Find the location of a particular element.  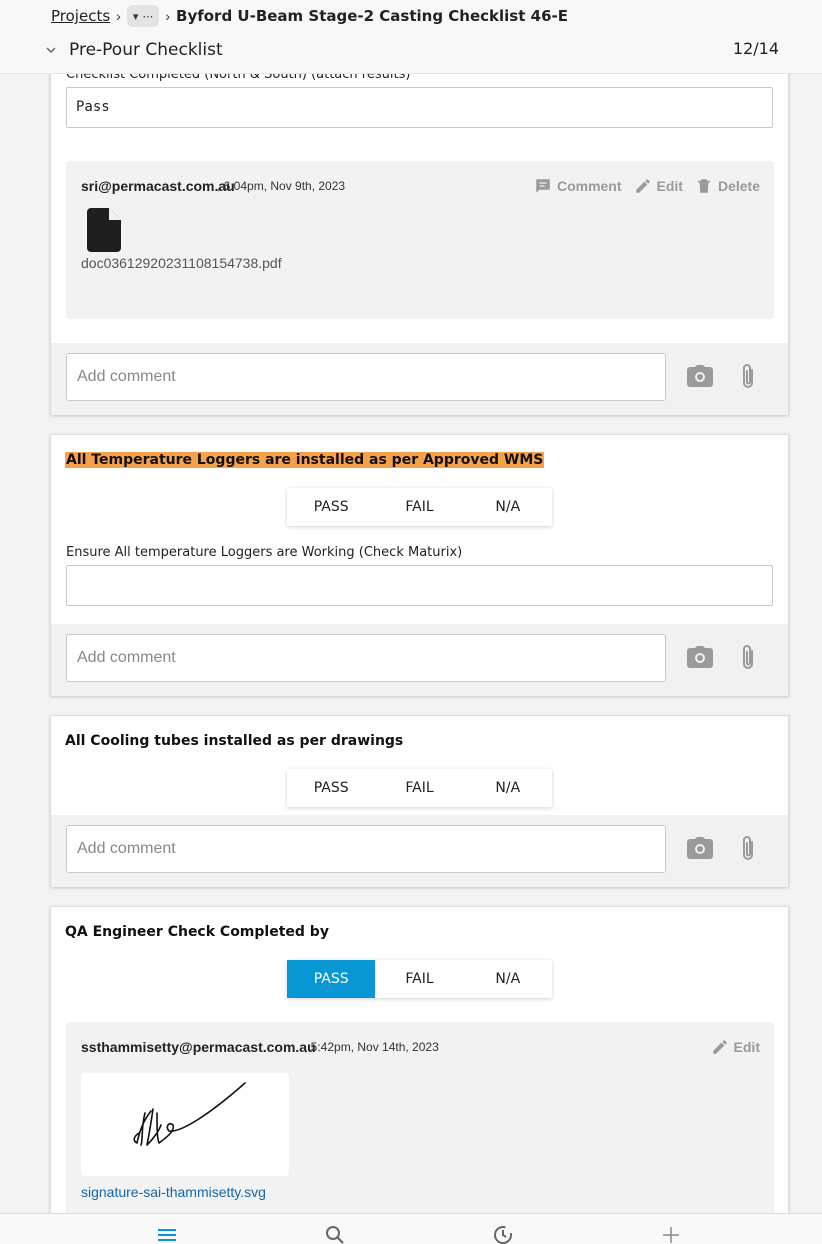

entry-actions: Edit is located at coordinates (735, 1047).